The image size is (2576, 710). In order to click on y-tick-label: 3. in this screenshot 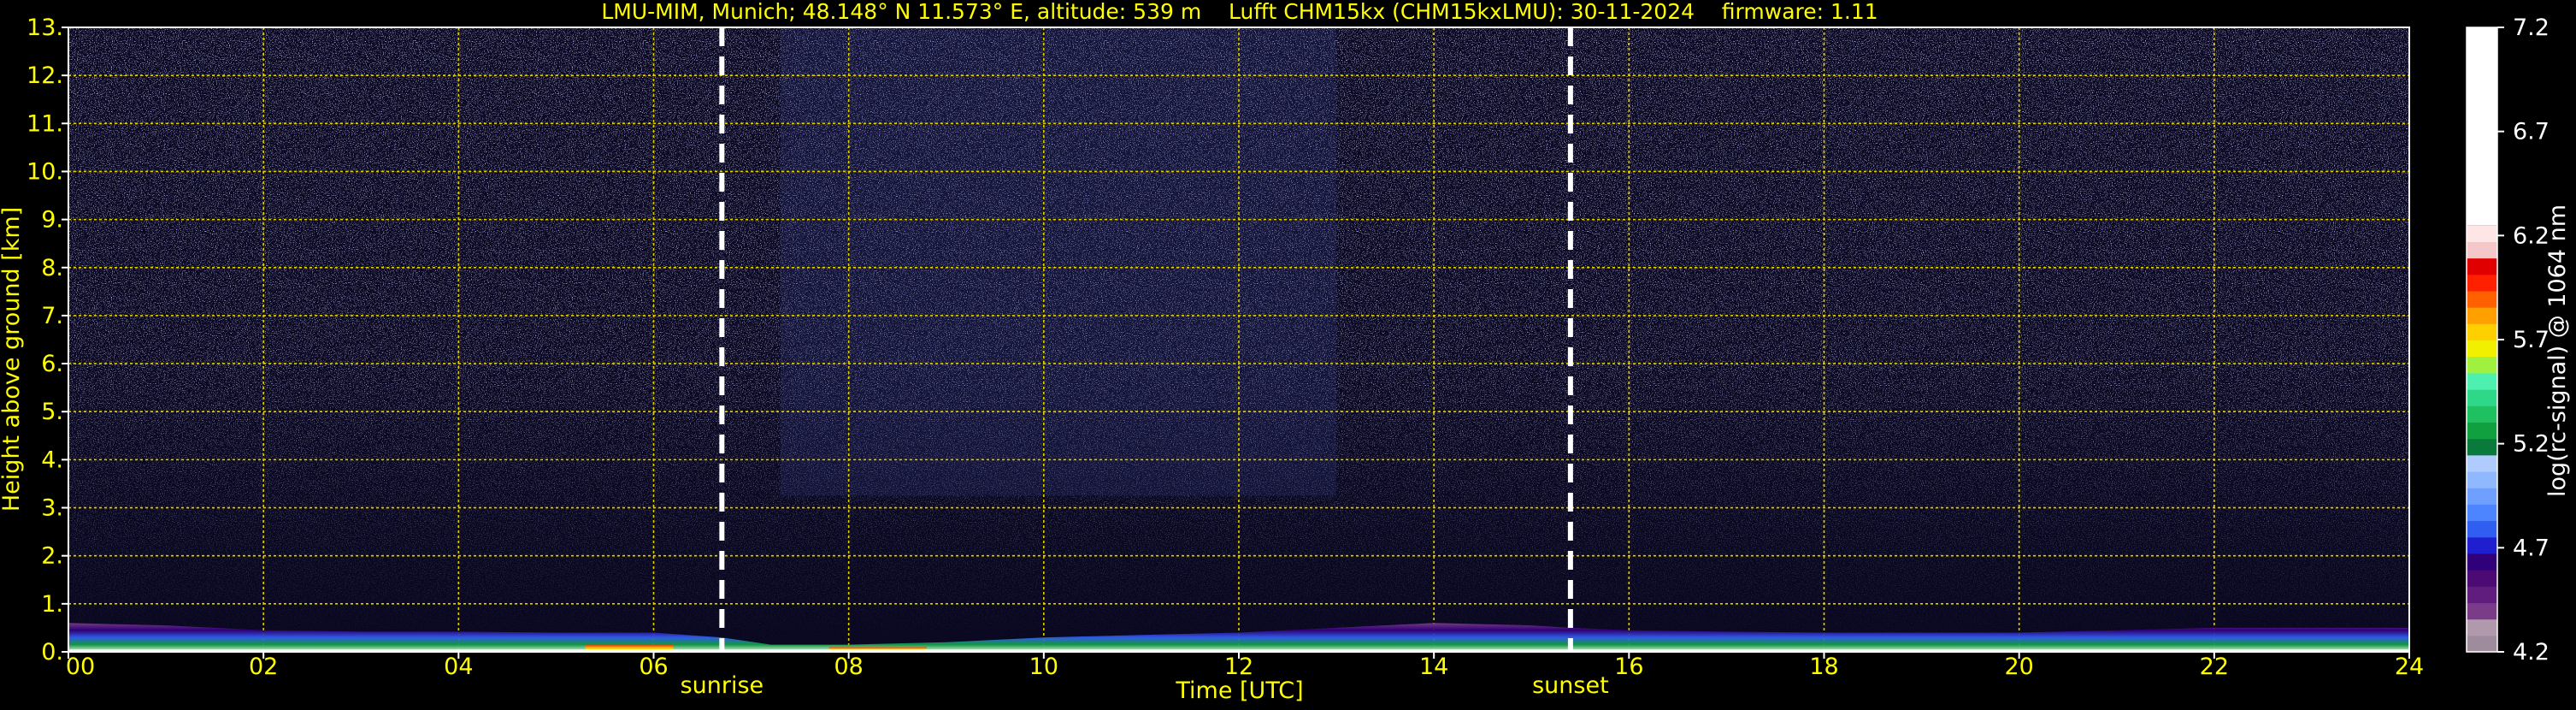, I will do `click(52, 508)`.